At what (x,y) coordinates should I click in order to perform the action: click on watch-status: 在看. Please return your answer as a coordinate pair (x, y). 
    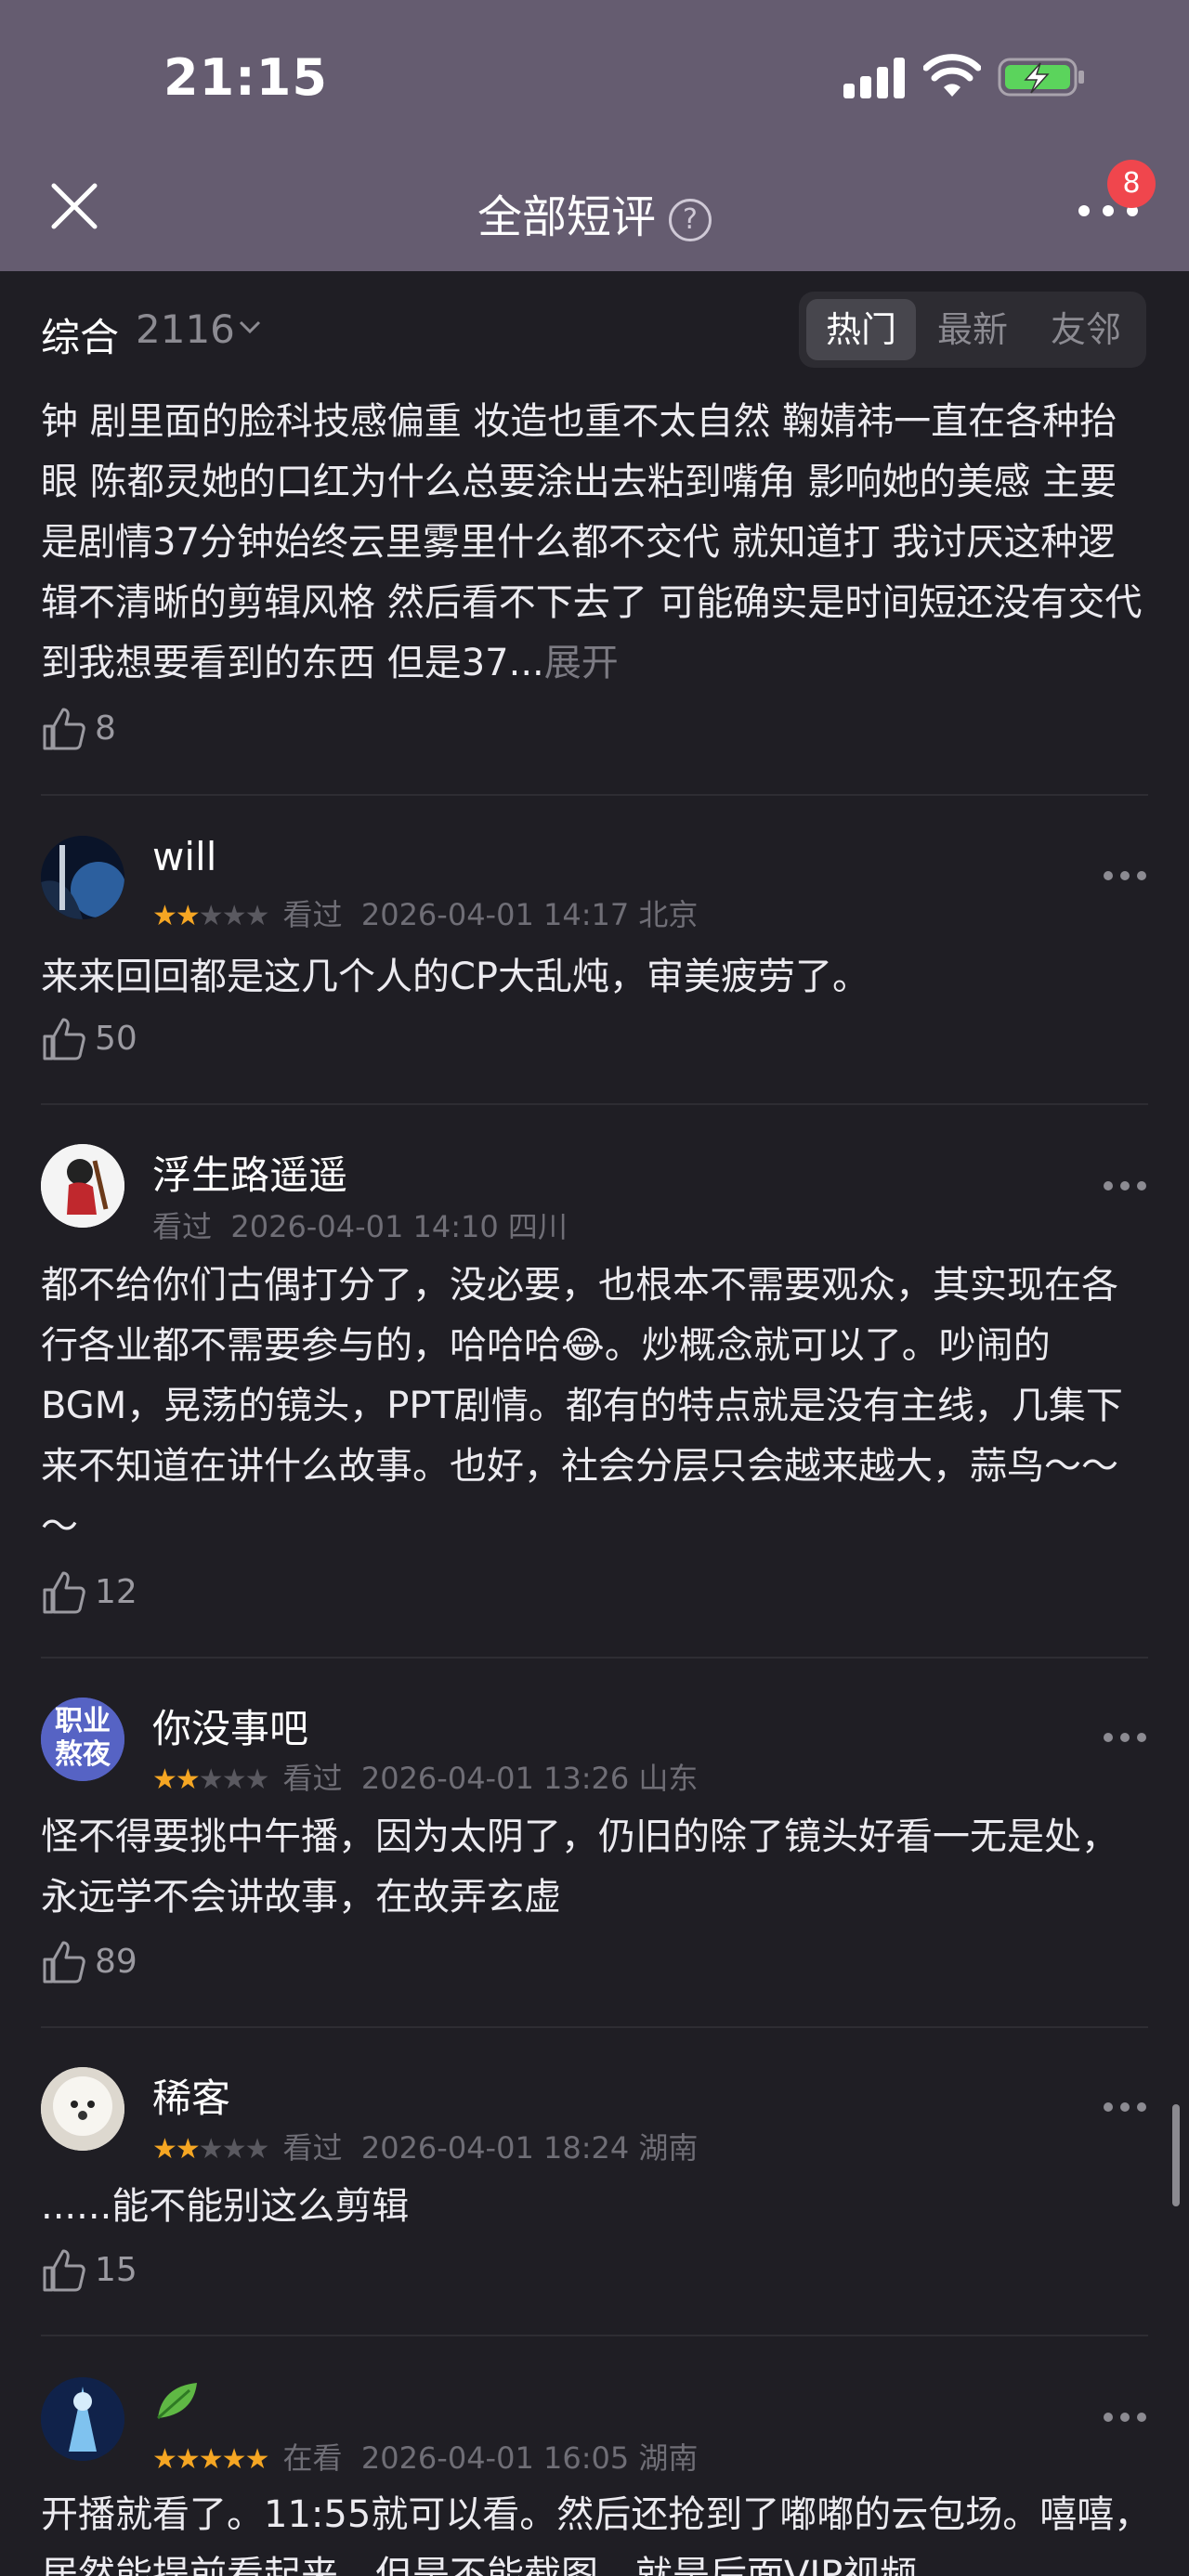
    Looking at the image, I should click on (313, 2458).